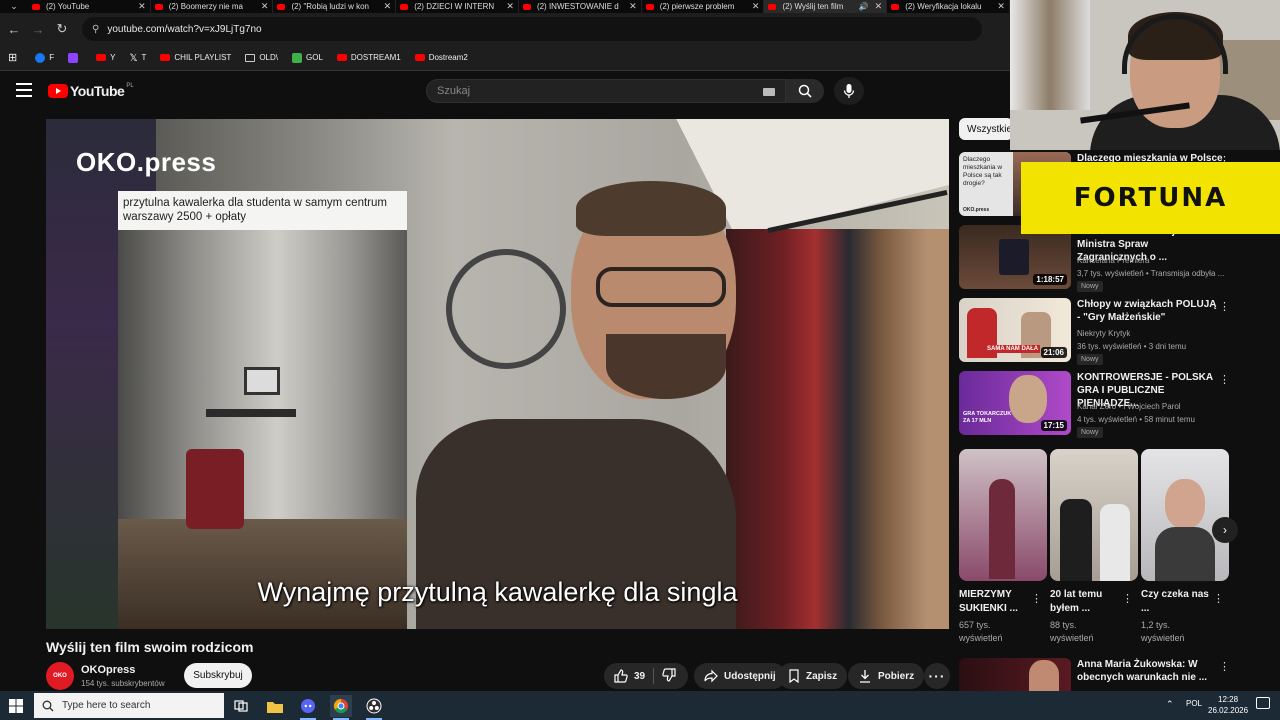 The width and height of the screenshot is (1280, 720). What do you see at coordinates (75, 57) in the screenshot?
I see `bookmark-twitch` at bounding box center [75, 57].